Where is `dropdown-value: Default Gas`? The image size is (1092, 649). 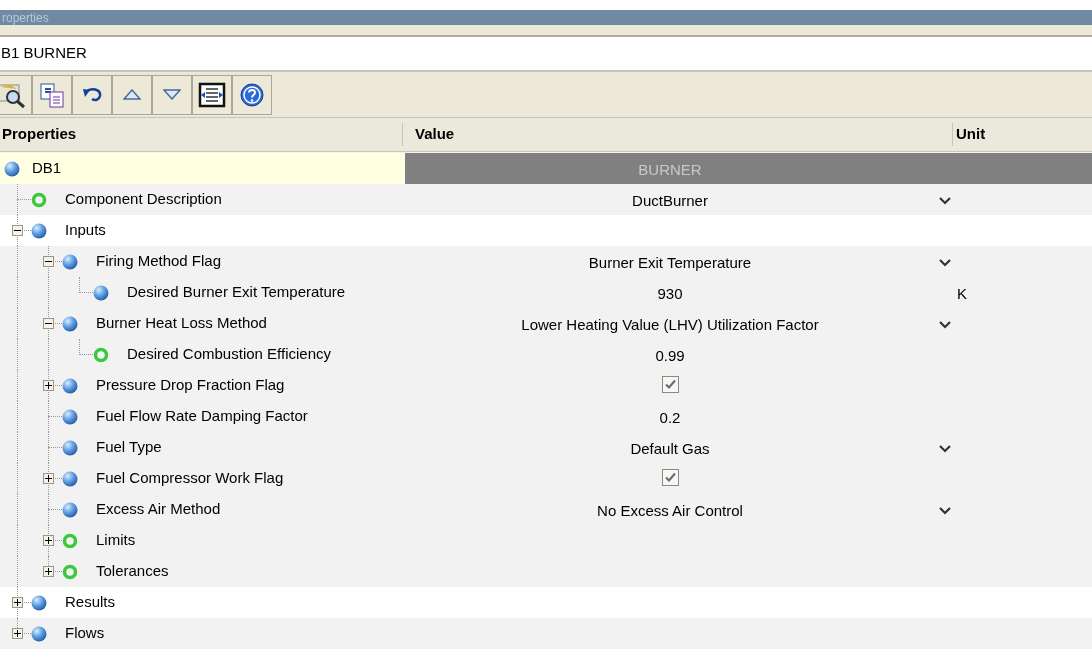 dropdown-value: Default Gas is located at coordinates (670, 449).